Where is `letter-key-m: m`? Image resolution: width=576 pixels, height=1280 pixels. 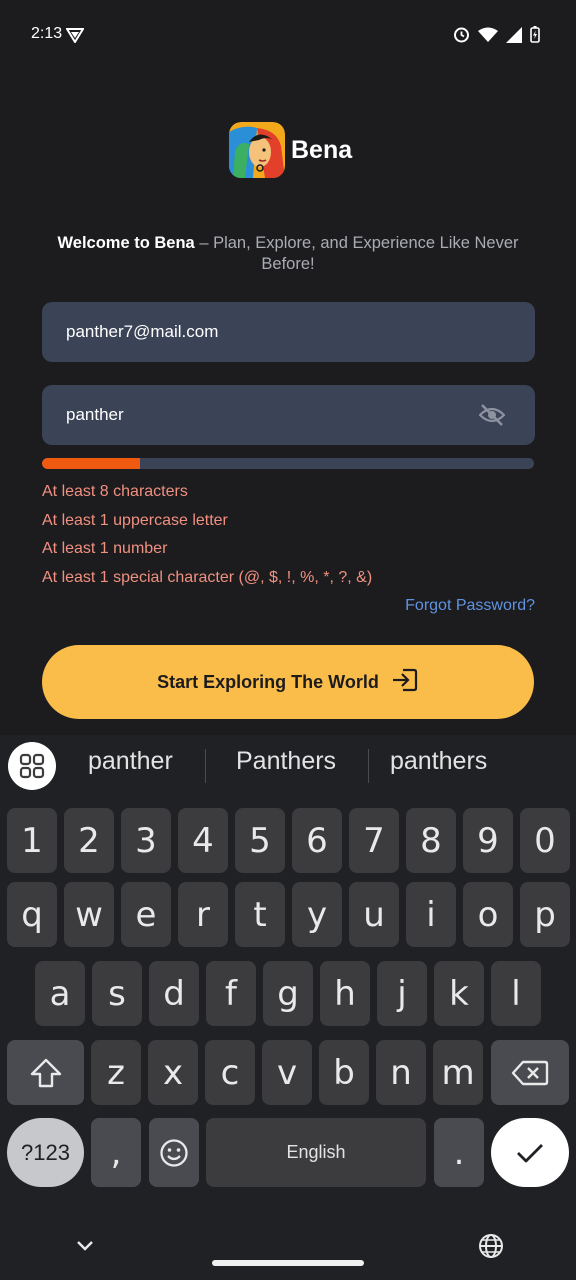
letter-key-m: m is located at coordinates (458, 1072).